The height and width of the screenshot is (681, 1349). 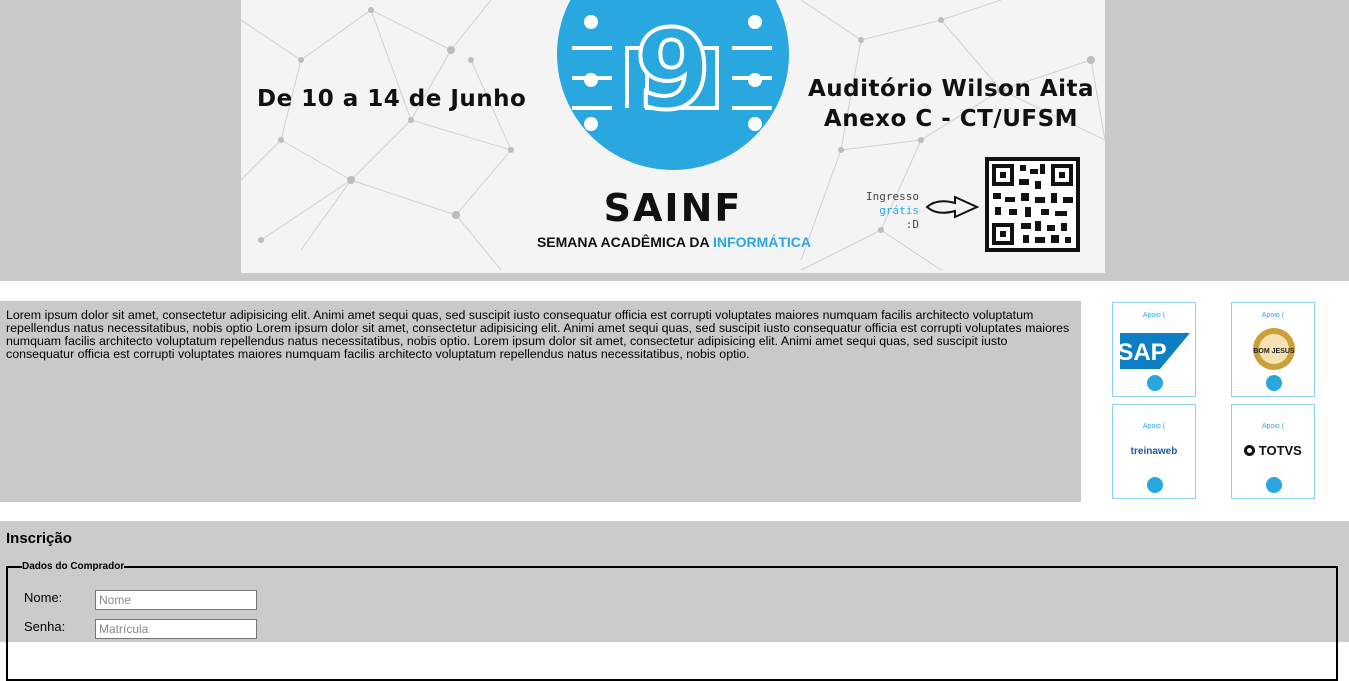 What do you see at coordinates (912, 224) in the screenshot?
I see `ticket-smiley: :D` at bounding box center [912, 224].